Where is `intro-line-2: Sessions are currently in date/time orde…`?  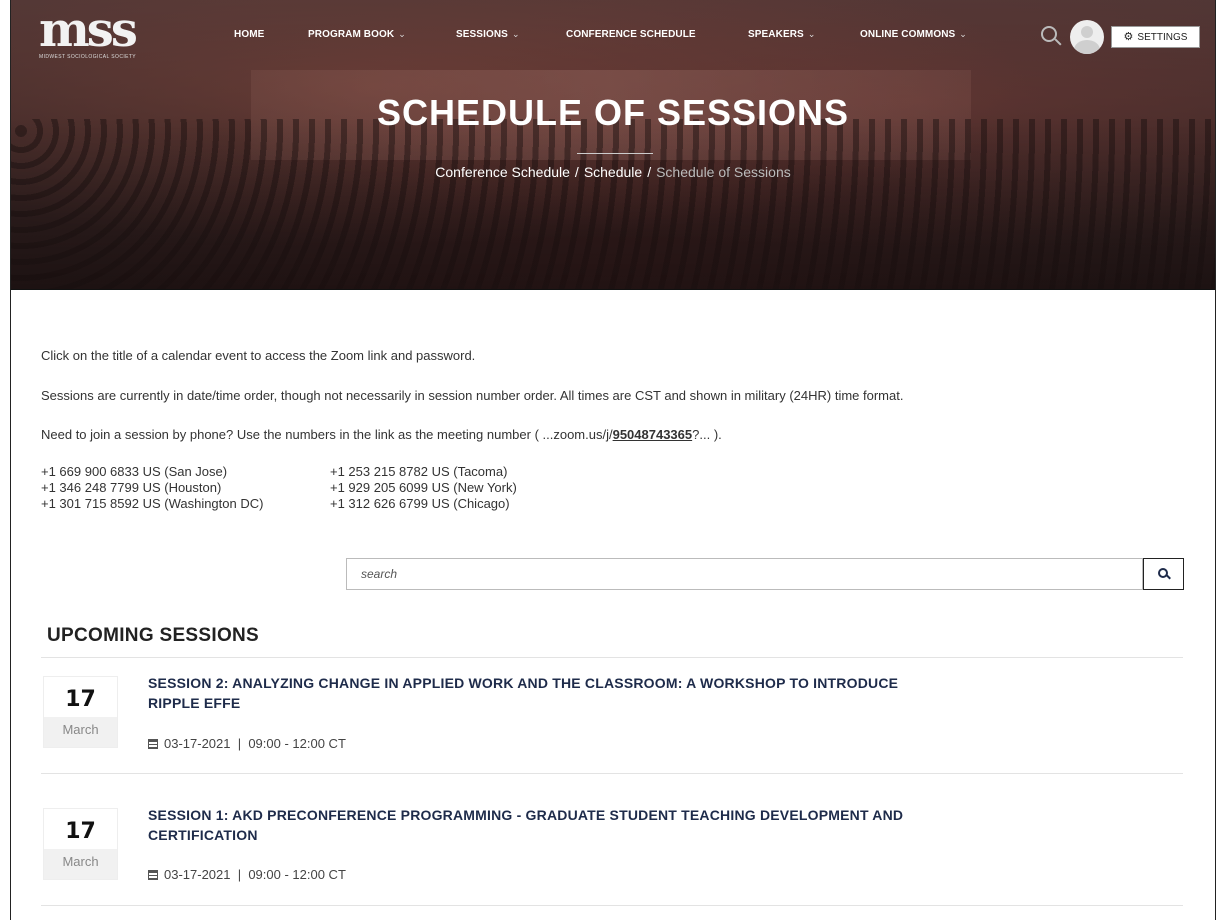
intro-line-2: Sessions are currently in date/time orde… is located at coordinates (472, 395).